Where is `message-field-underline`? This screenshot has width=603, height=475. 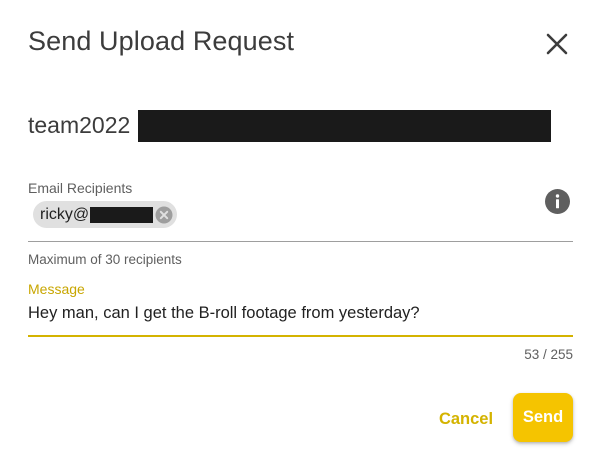
message-field-underline is located at coordinates (300, 336).